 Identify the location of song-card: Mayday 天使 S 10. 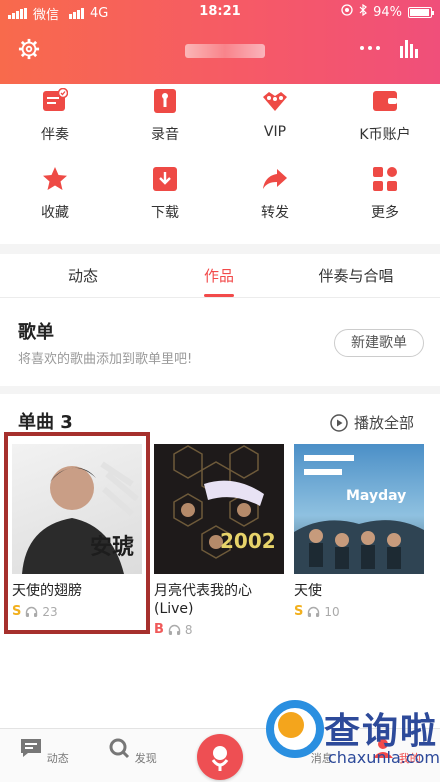
(359, 531).